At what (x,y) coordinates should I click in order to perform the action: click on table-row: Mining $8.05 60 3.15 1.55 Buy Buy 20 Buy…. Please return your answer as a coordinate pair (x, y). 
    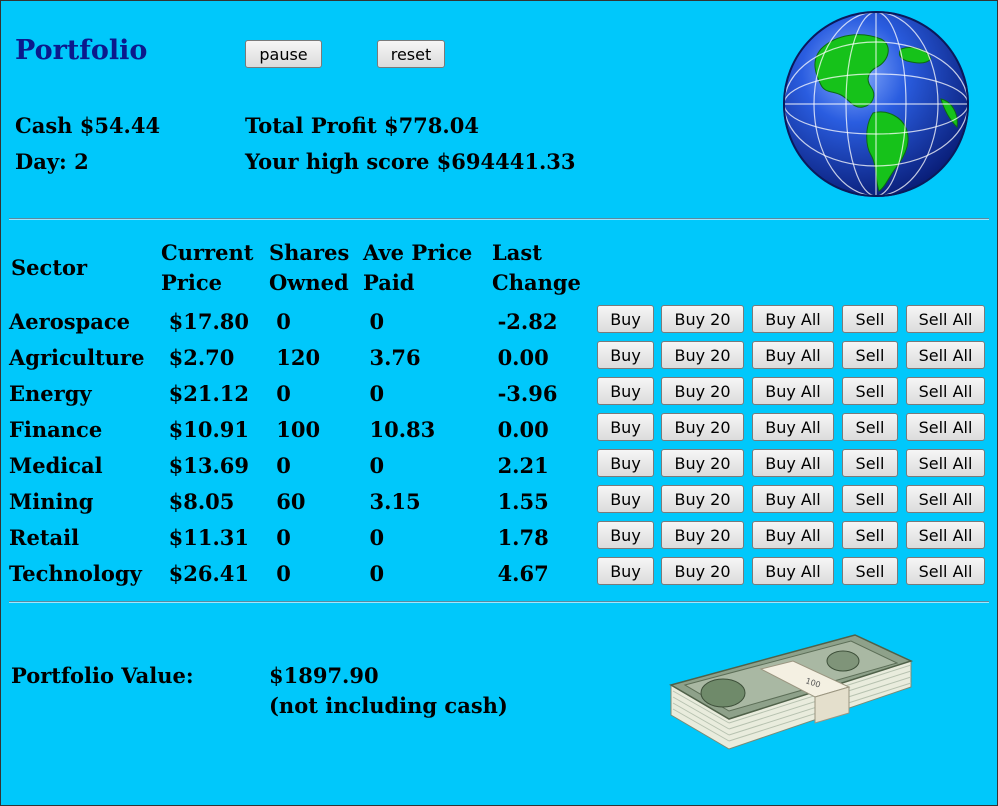
    Looking at the image, I should click on (499, 501).